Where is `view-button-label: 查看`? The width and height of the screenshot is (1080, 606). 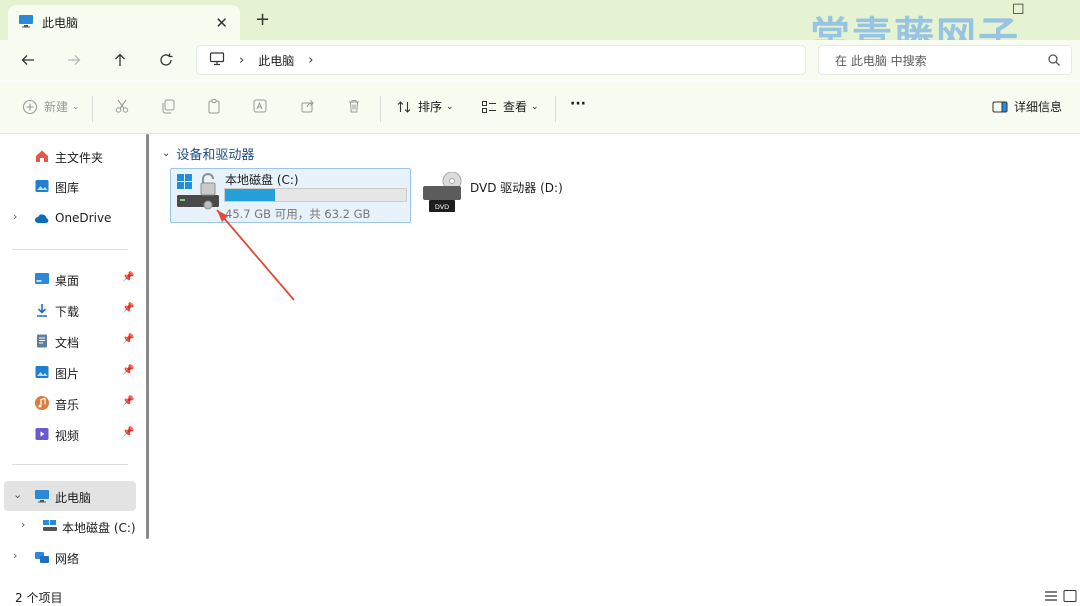 view-button-label: 查看 is located at coordinates (515, 107).